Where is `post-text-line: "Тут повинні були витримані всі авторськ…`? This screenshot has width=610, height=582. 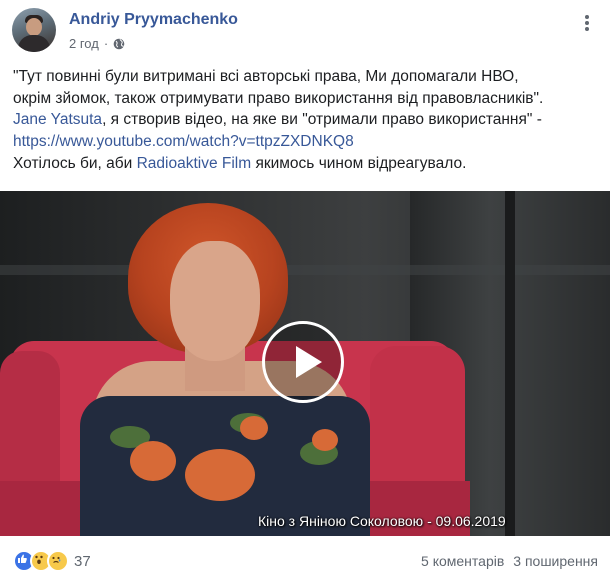 post-text-line: "Тут повинні були витримані всі авторськ… is located at coordinates (266, 76).